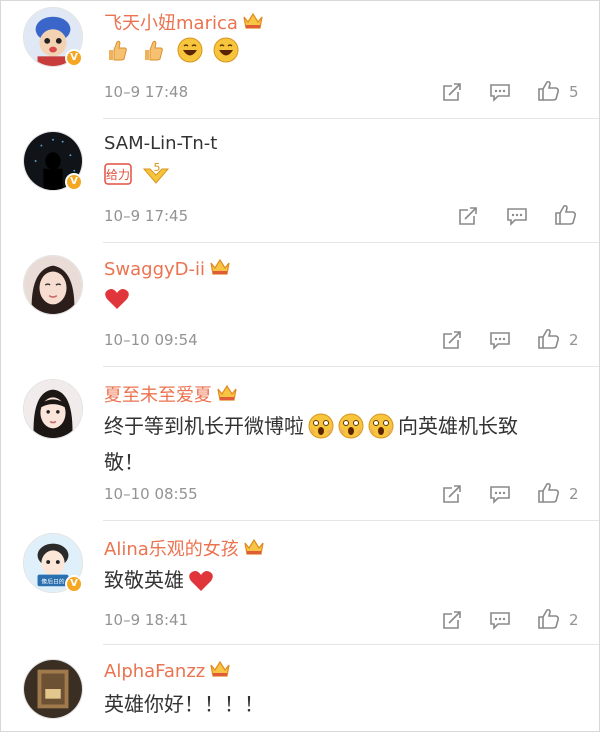 Image resolution: width=600 pixels, height=732 pixels. I want to click on five-arrow-sticker-icon: 5, so click(156, 178).